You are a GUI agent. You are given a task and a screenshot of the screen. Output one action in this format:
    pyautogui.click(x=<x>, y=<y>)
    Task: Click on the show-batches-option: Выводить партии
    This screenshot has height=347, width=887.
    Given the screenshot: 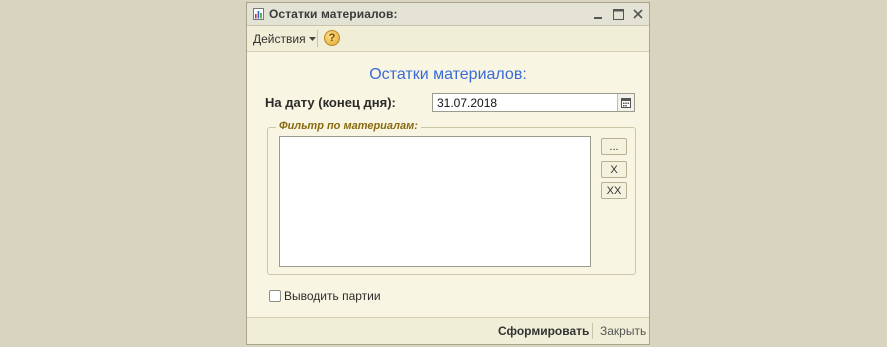 What is the action you would take?
    pyautogui.click(x=325, y=296)
    